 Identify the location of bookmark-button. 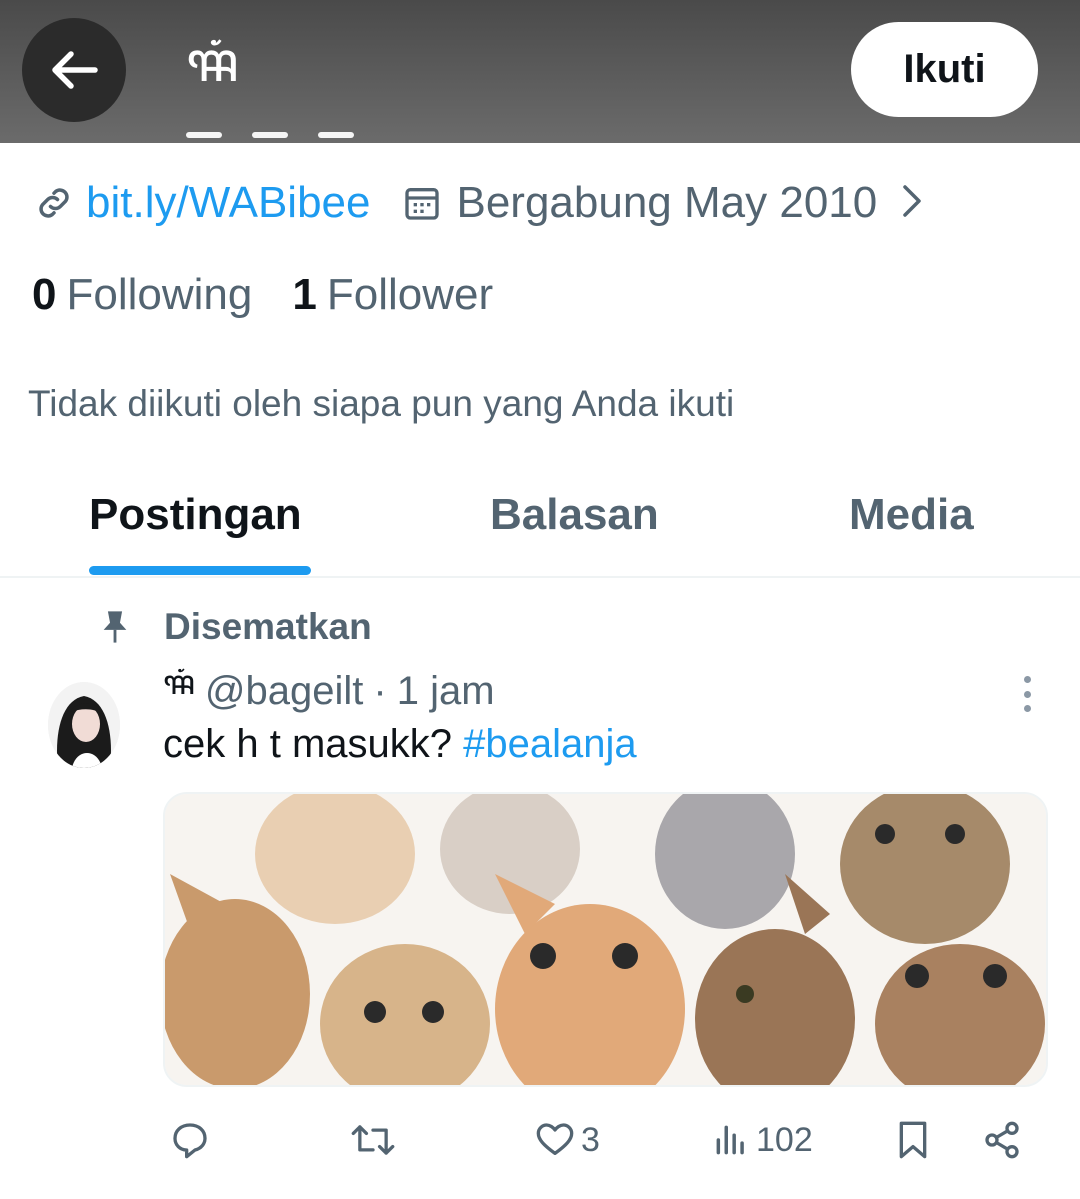
(913, 1140).